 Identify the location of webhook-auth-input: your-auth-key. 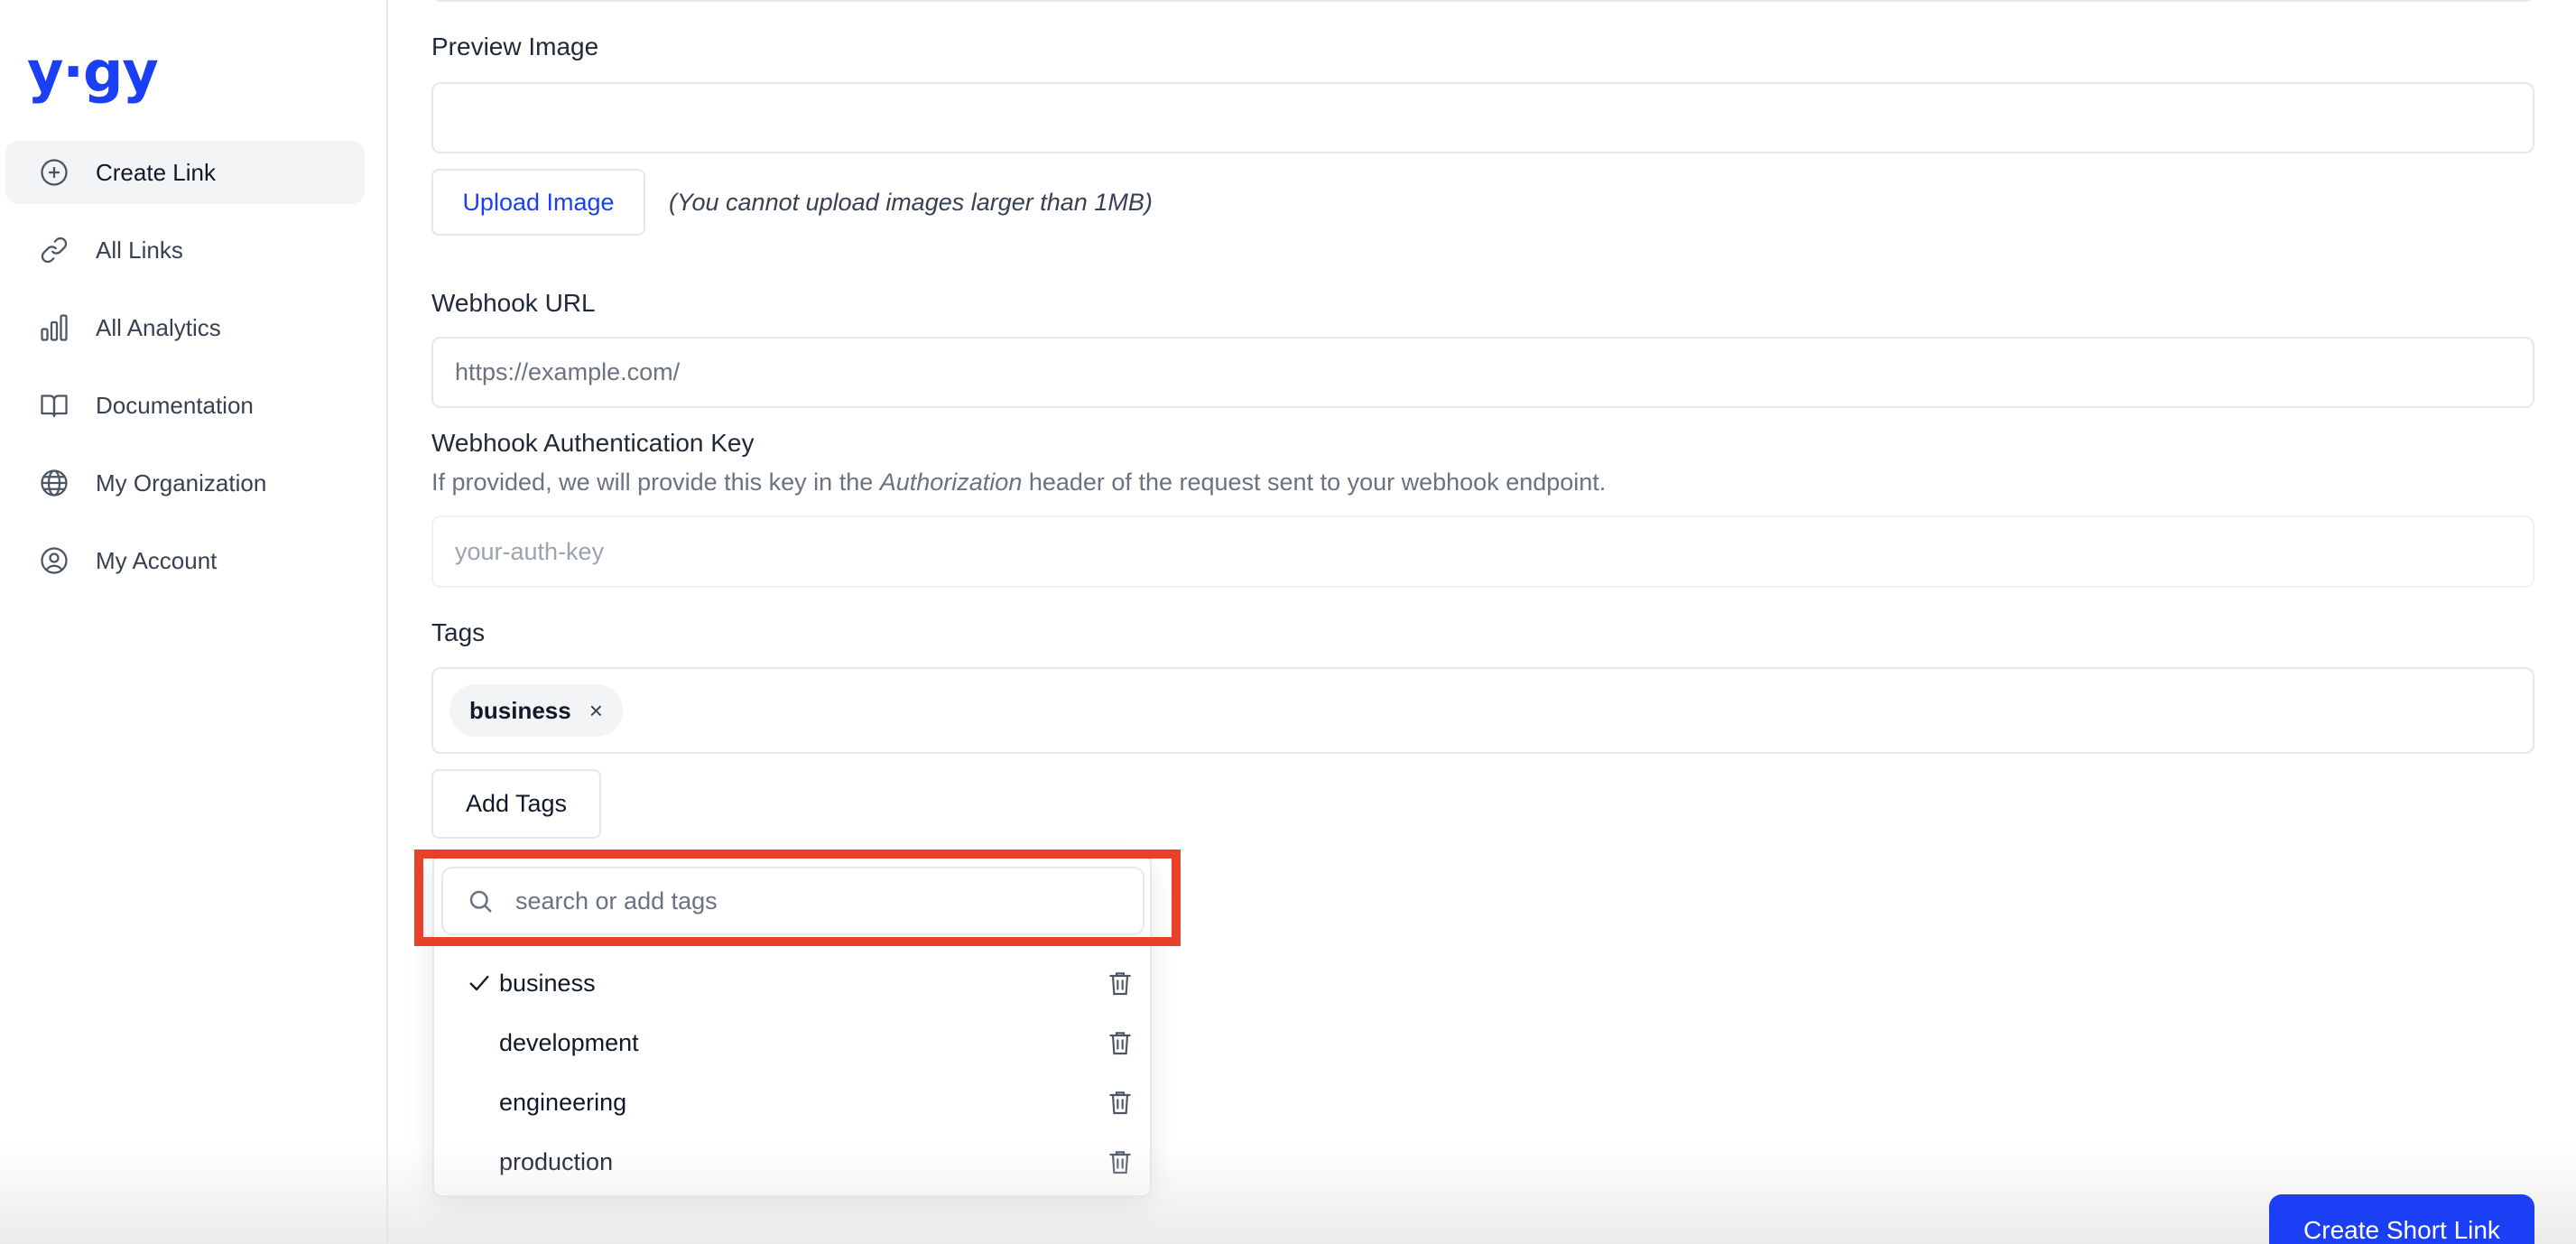
(1482, 551).